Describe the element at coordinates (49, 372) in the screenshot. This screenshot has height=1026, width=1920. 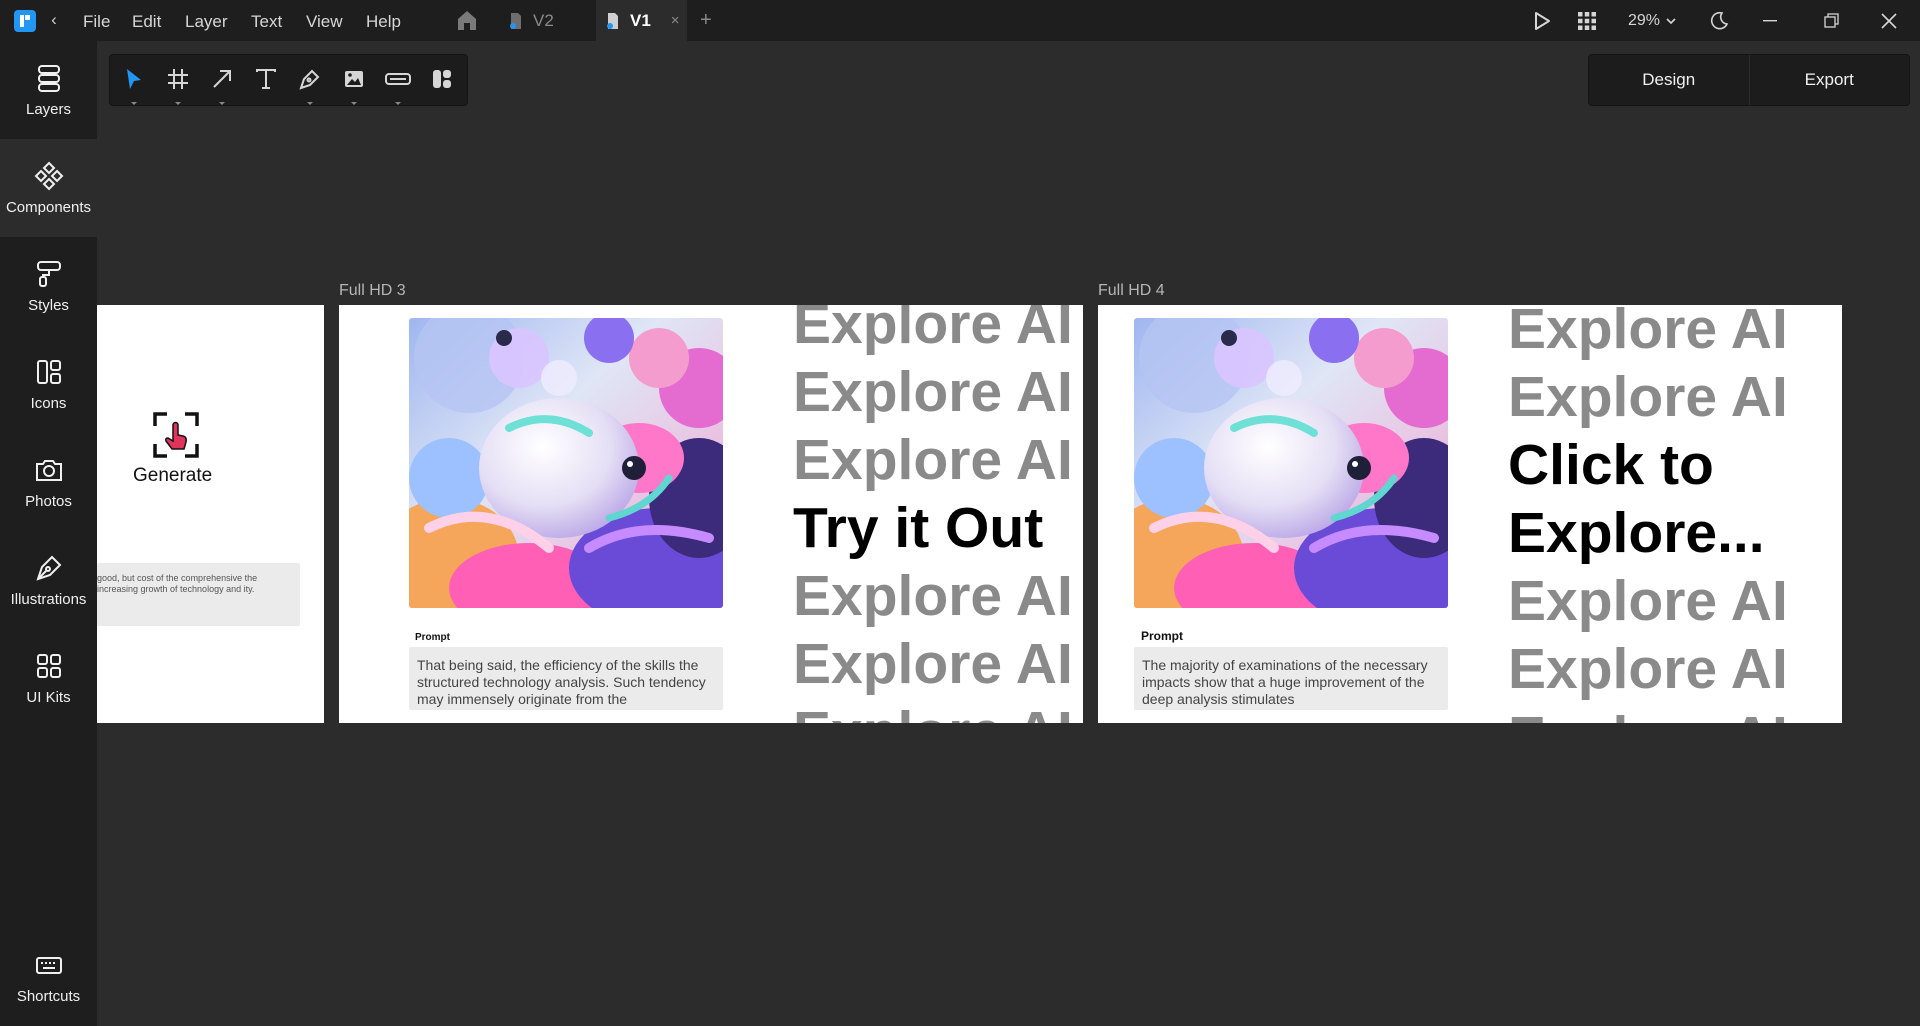
I see `icons-icon` at that location.